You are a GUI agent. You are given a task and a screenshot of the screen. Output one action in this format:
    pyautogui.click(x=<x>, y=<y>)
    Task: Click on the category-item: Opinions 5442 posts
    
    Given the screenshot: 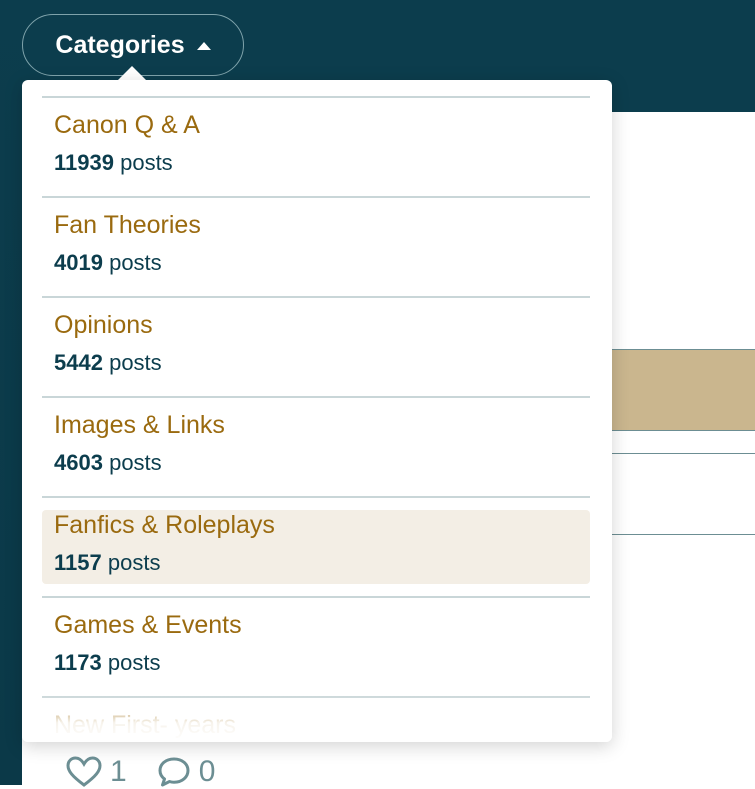 What is the action you would take?
    pyautogui.click(x=316, y=348)
    